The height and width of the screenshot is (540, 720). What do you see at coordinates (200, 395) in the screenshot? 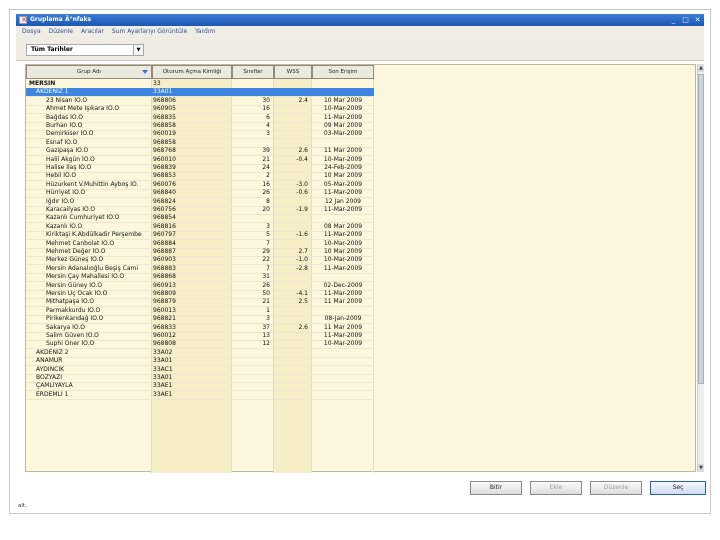
I see `table-row: ERDEMLİ 1 33AE1` at bounding box center [200, 395].